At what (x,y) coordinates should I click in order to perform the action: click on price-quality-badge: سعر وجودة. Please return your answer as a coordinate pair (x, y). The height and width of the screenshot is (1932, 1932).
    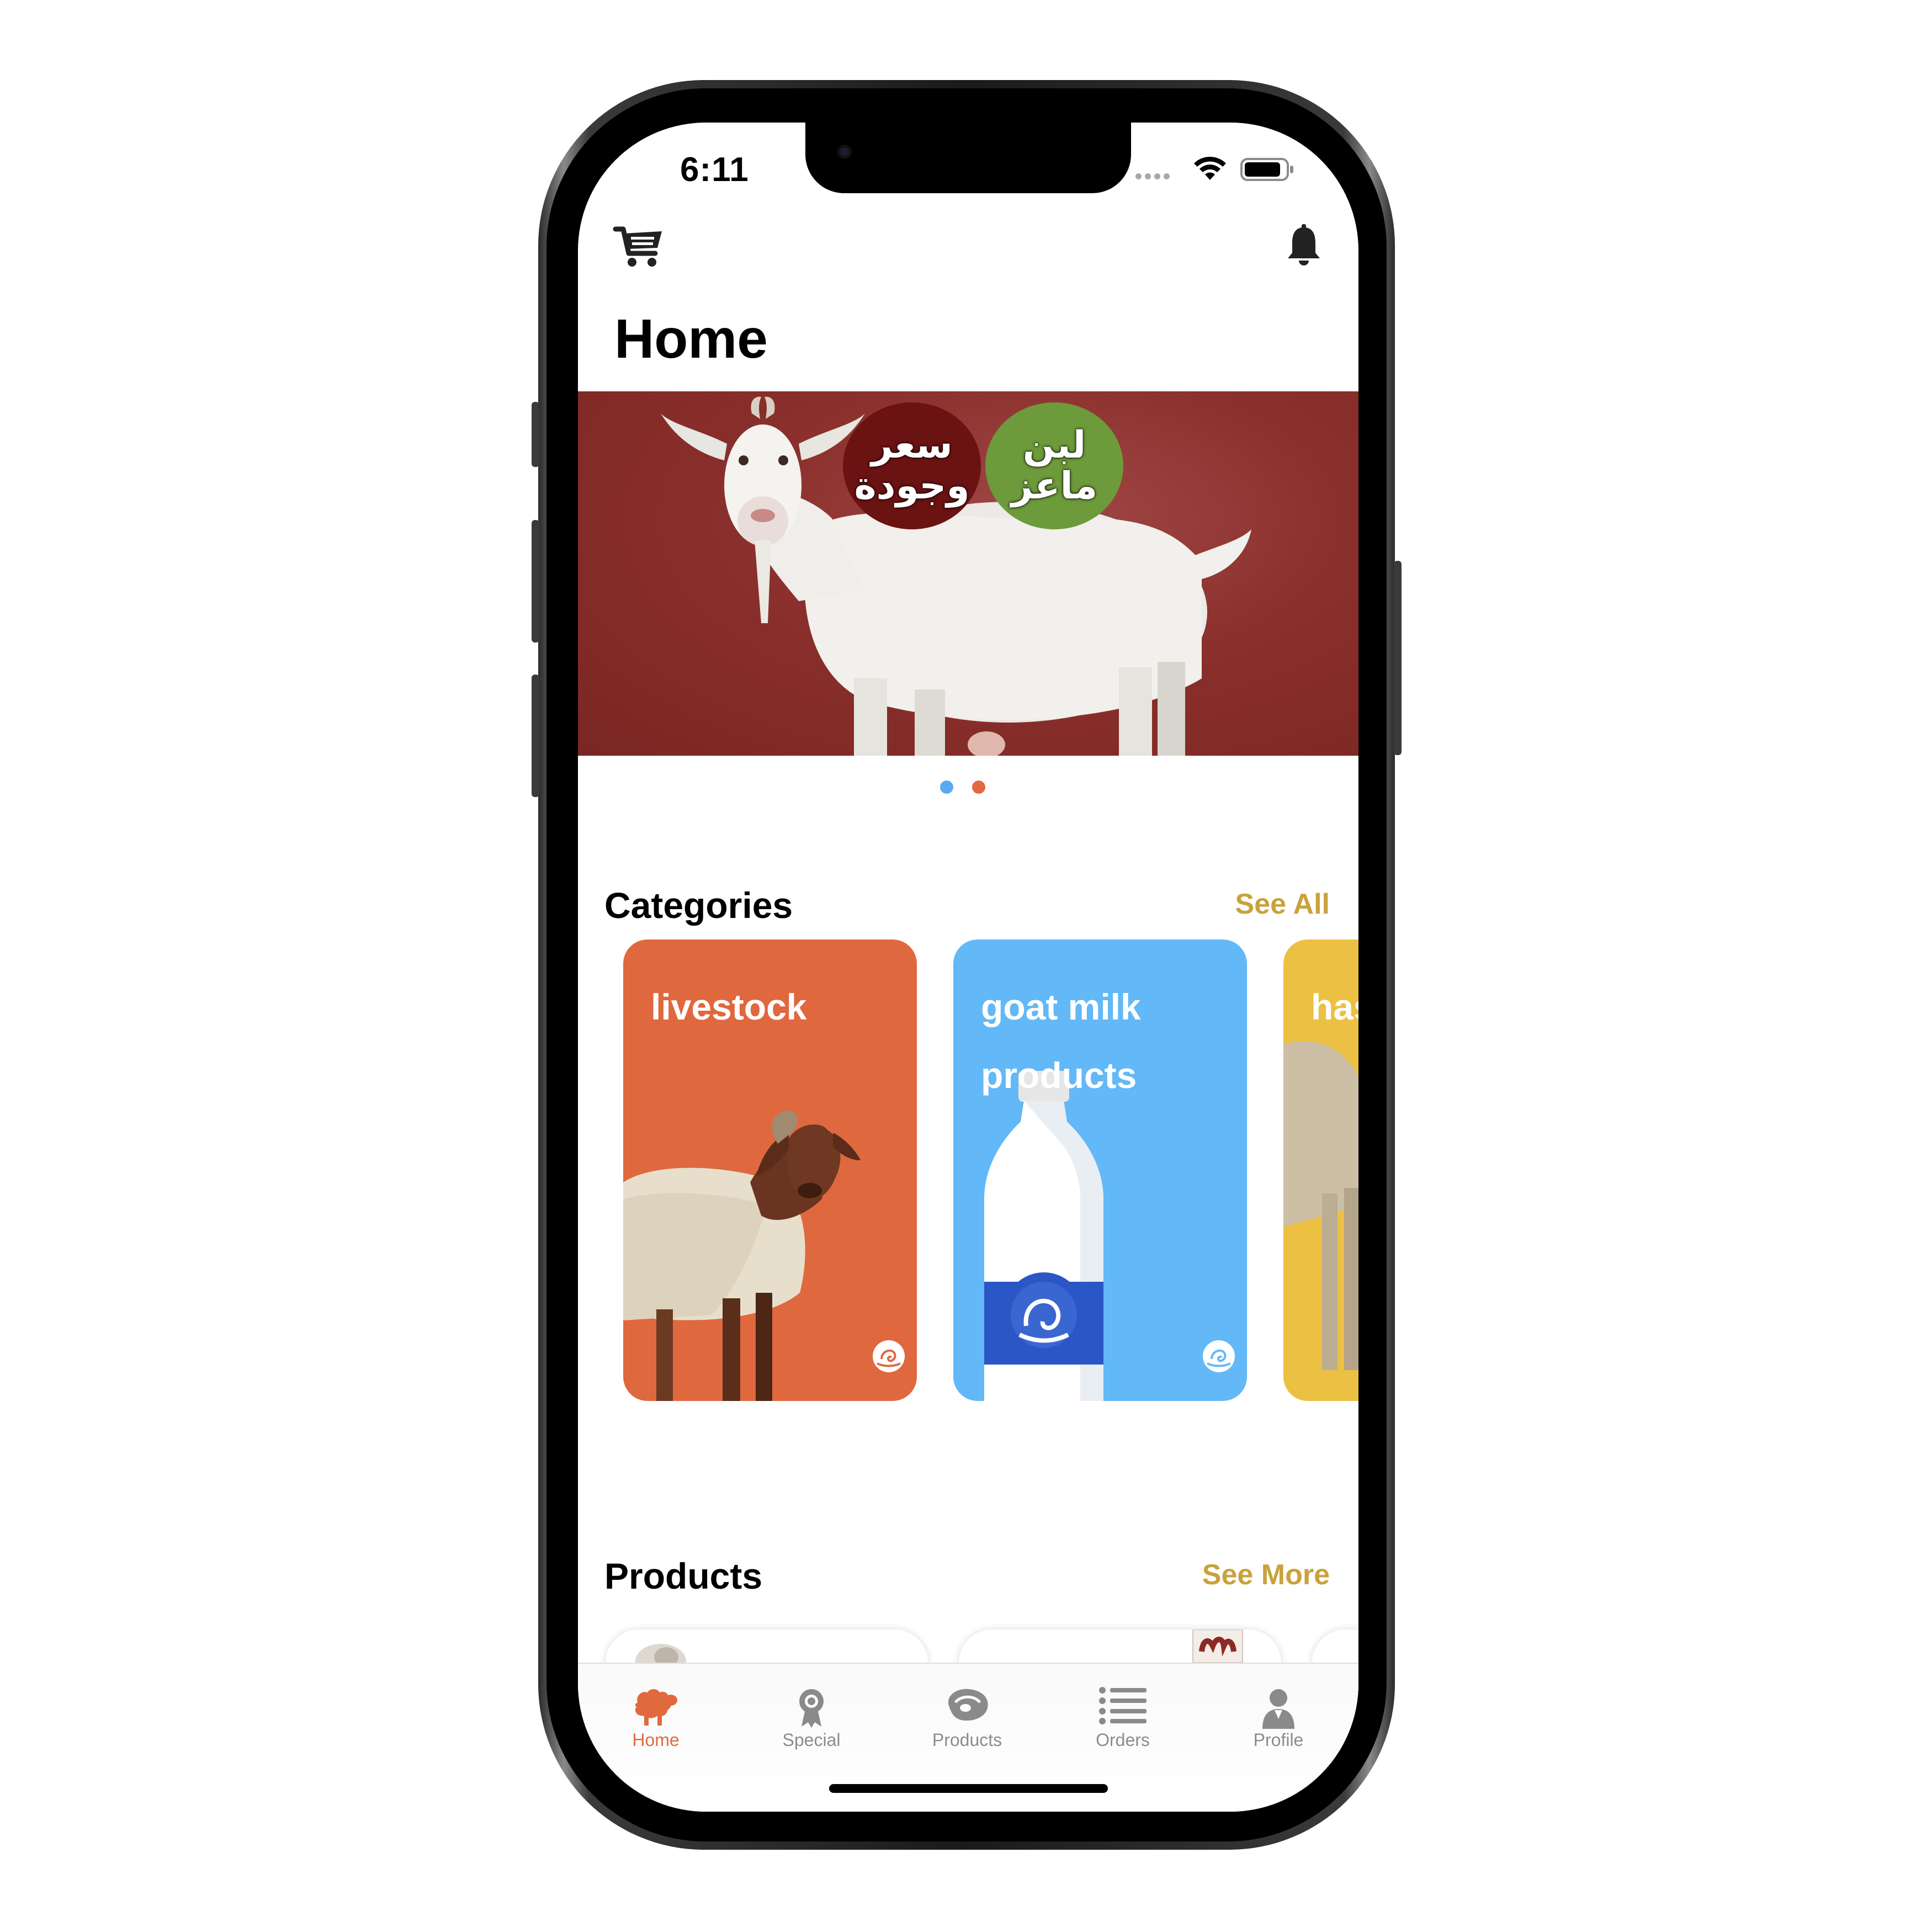
    Looking at the image, I should click on (912, 466).